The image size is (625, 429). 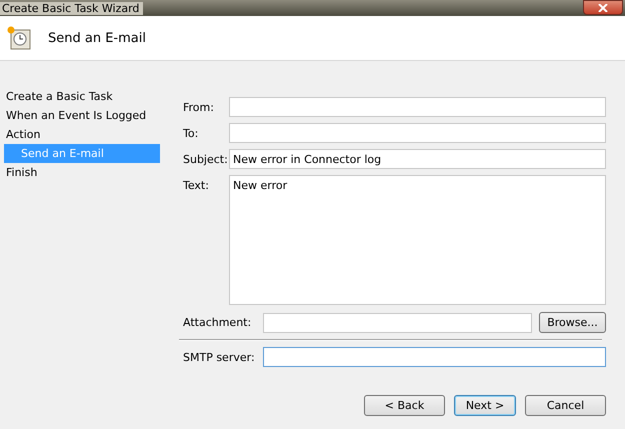 What do you see at coordinates (80, 172) in the screenshot?
I see `sidebar-item: Finish` at bounding box center [80, 172].